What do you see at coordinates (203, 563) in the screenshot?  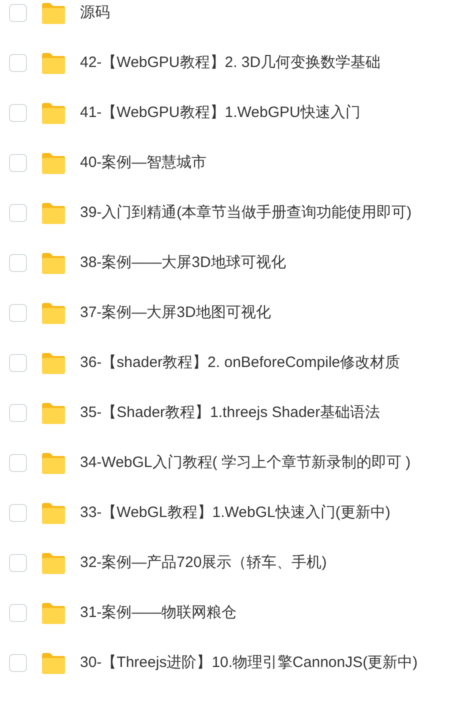 I see `folder-name: 32-案例—产品720展示（轿车、手机)` at bounding box center [203, 563].